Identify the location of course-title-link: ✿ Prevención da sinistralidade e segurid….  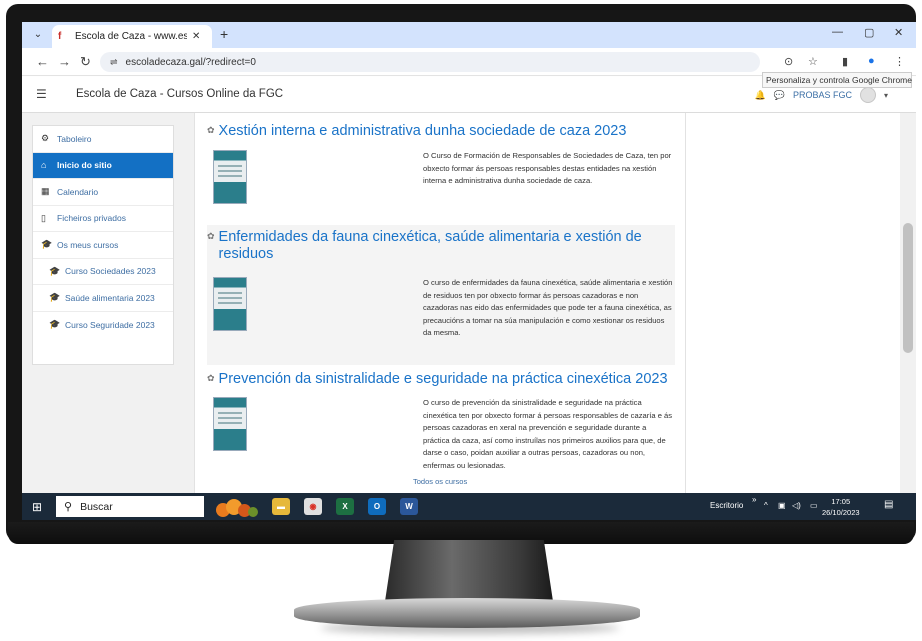
(441, 379).